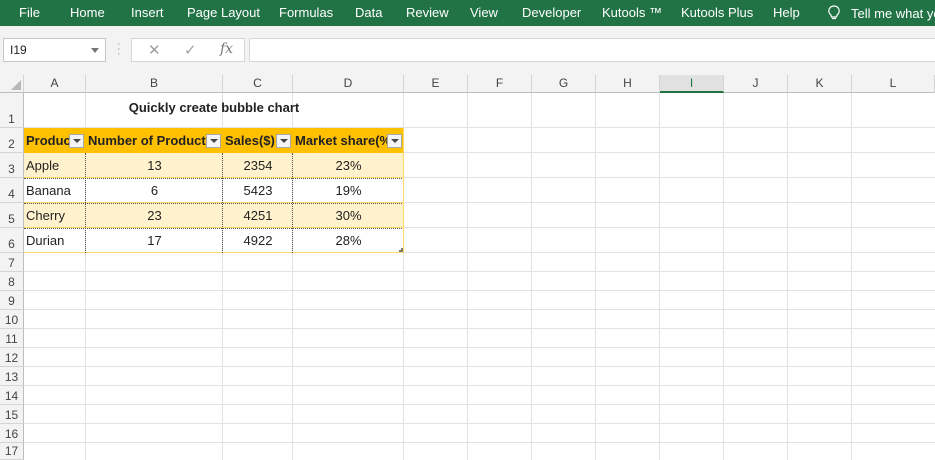 This screenshot has height=460, width=935. Describe the element at coordinates (146, 140) in the screenshot. I see `header-number-of-product: Number of Product` at that location.